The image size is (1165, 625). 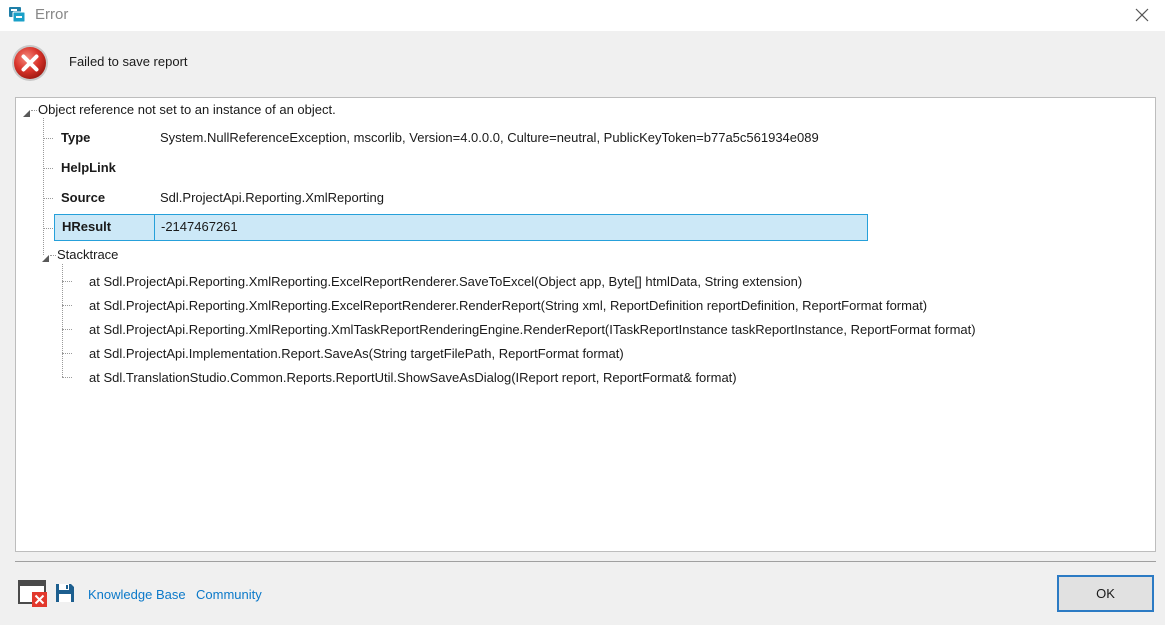 I want to click on title-bar: Error, so click(x=582, y=15).